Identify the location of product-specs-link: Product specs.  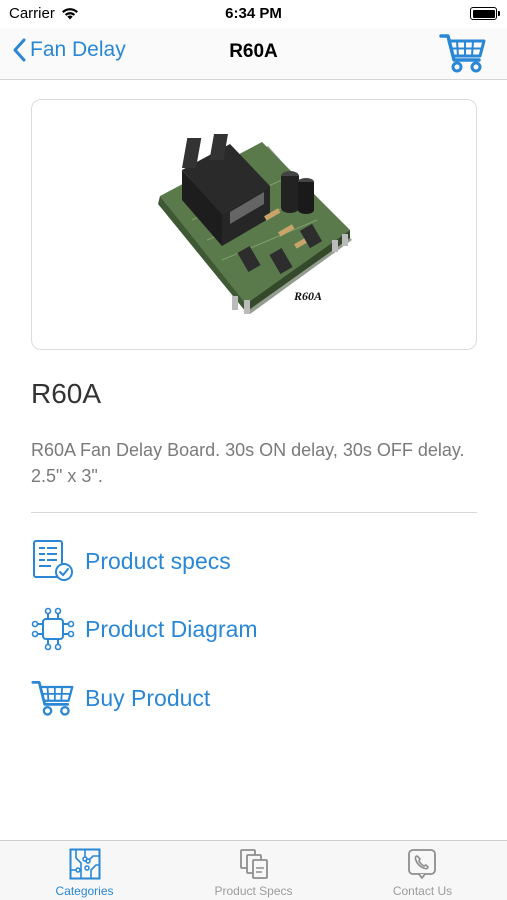
(131, 561).